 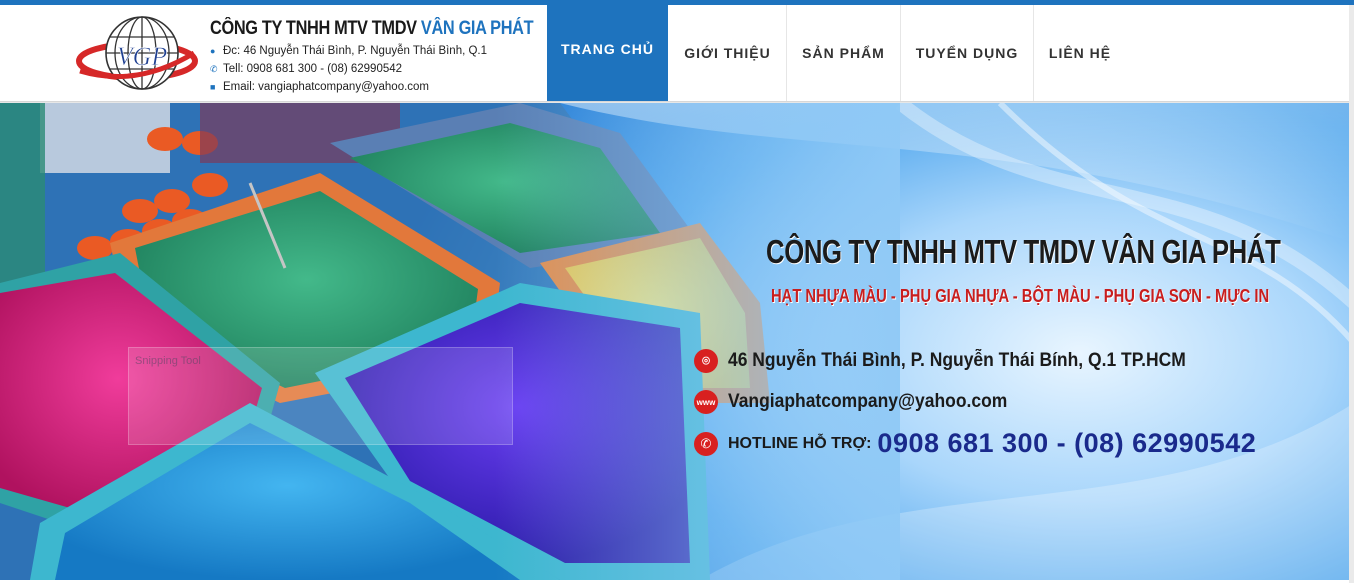 I want to click on header-phone: ✆ Tell: 0908 681 300 - (08) 62990542, so click(x=306, y=69).